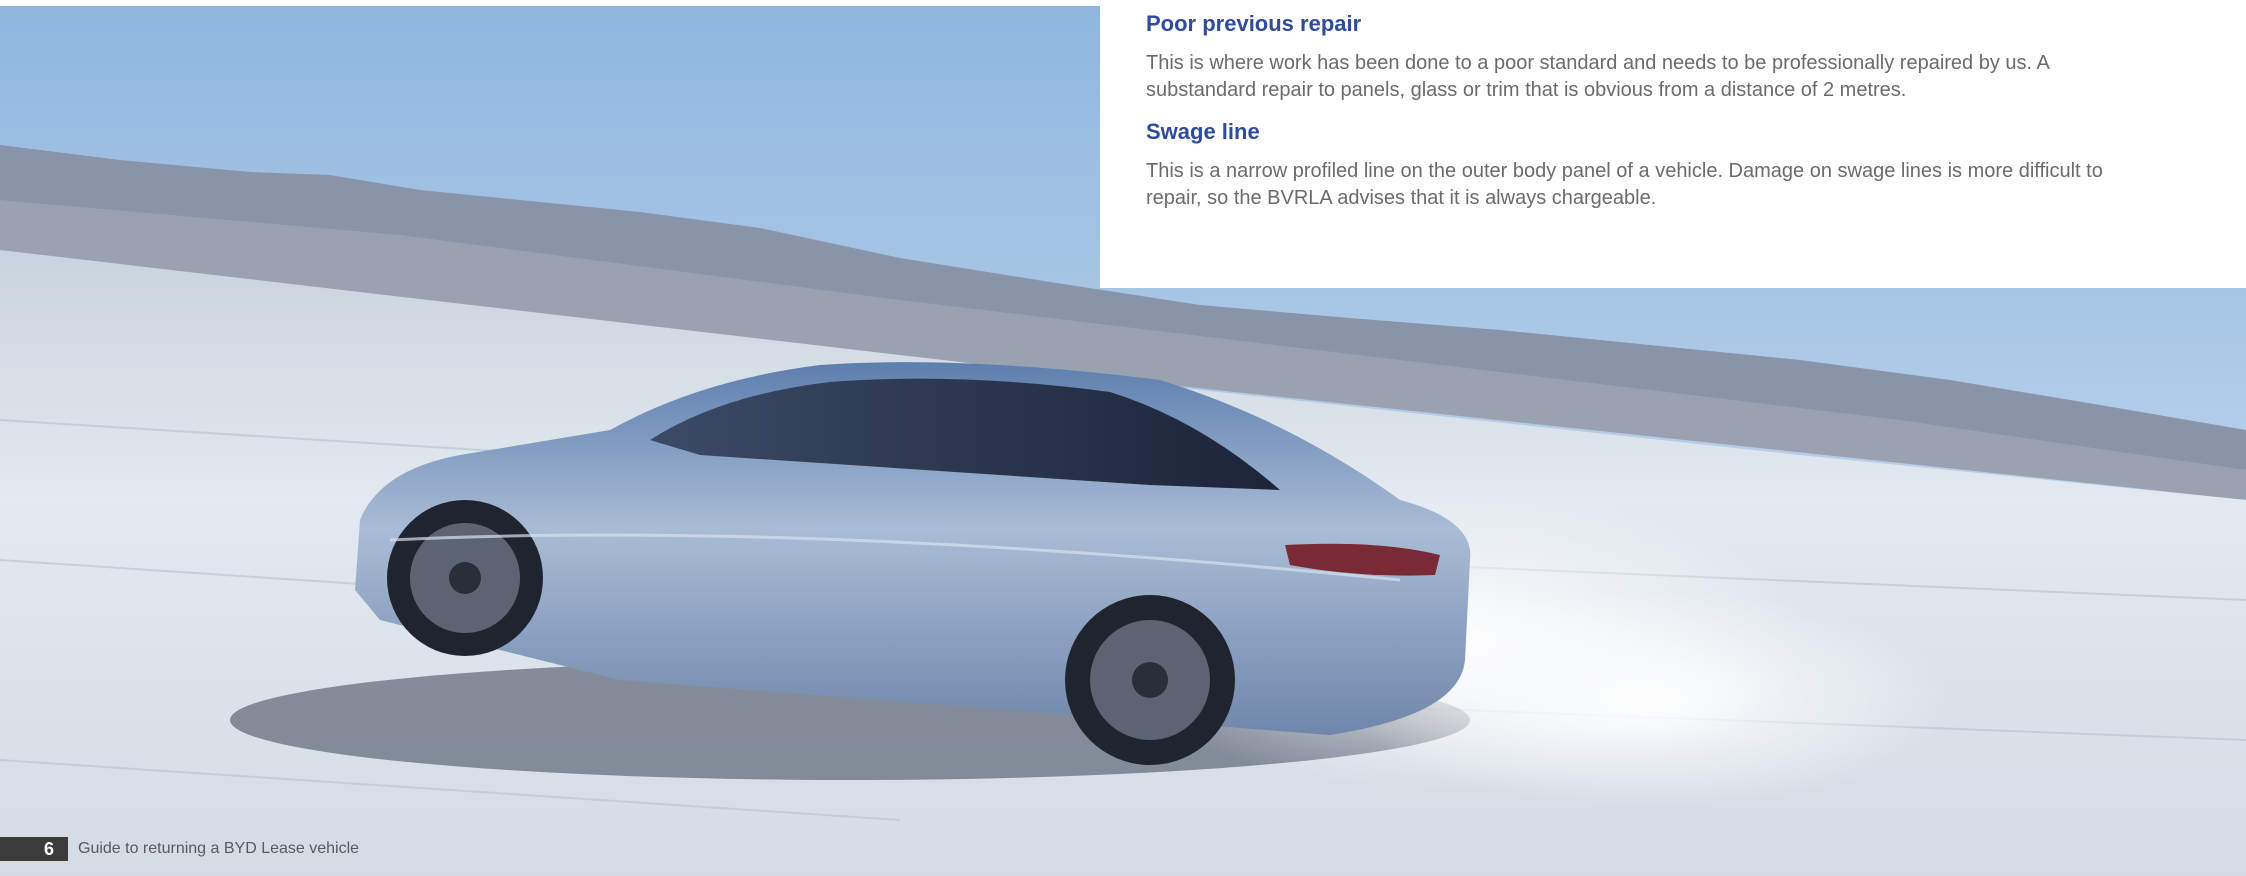 The height and width of the screenshot is (876, 2246). What do you see at coordinates (34, 849) in the screenshot?
I see `page-number: 6` at bounding box center [34, 849].